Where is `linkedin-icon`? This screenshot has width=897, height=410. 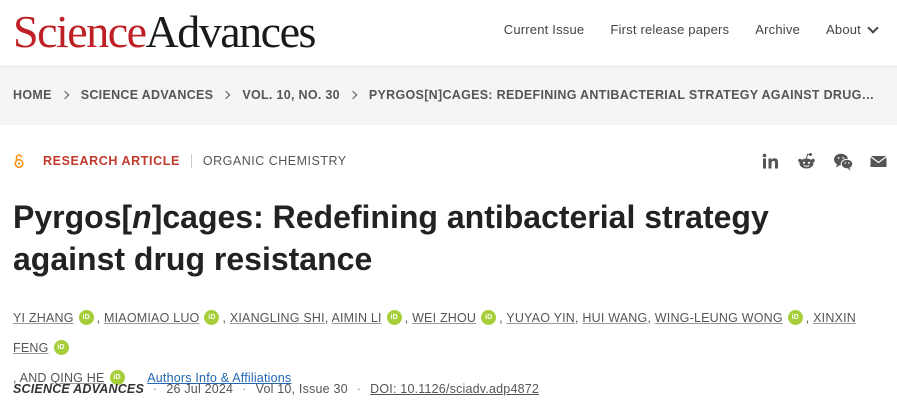
linkedin-icon is located at coordinates (770, 161).